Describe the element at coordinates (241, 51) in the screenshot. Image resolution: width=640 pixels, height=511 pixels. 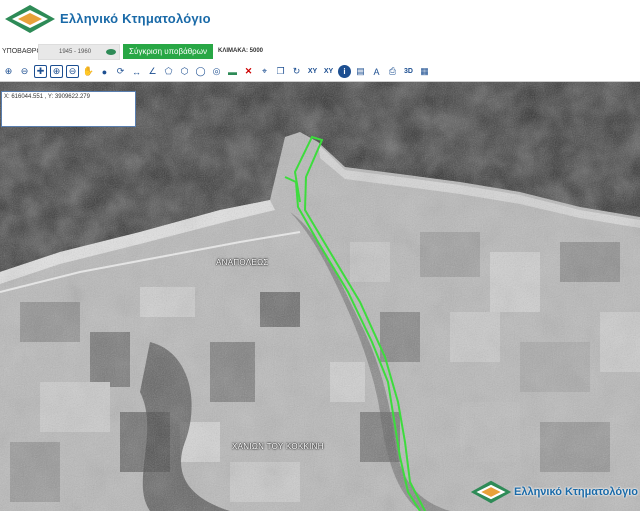
I see `scale-text: ΚΛΙΜΑΚΑ: 5000` at that location.